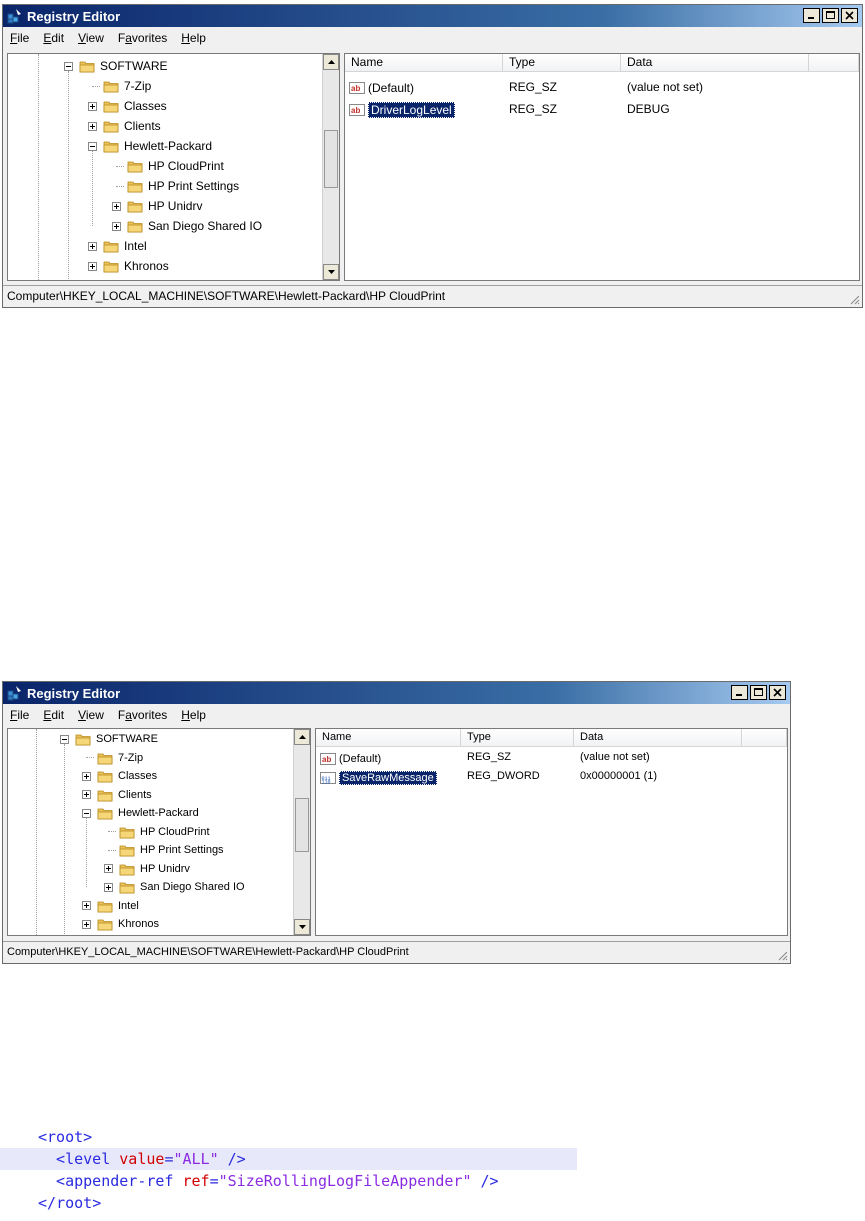 This screenshot has width=865, height=1221. I want to click on code-token-punct: />, so click(485, 1181).